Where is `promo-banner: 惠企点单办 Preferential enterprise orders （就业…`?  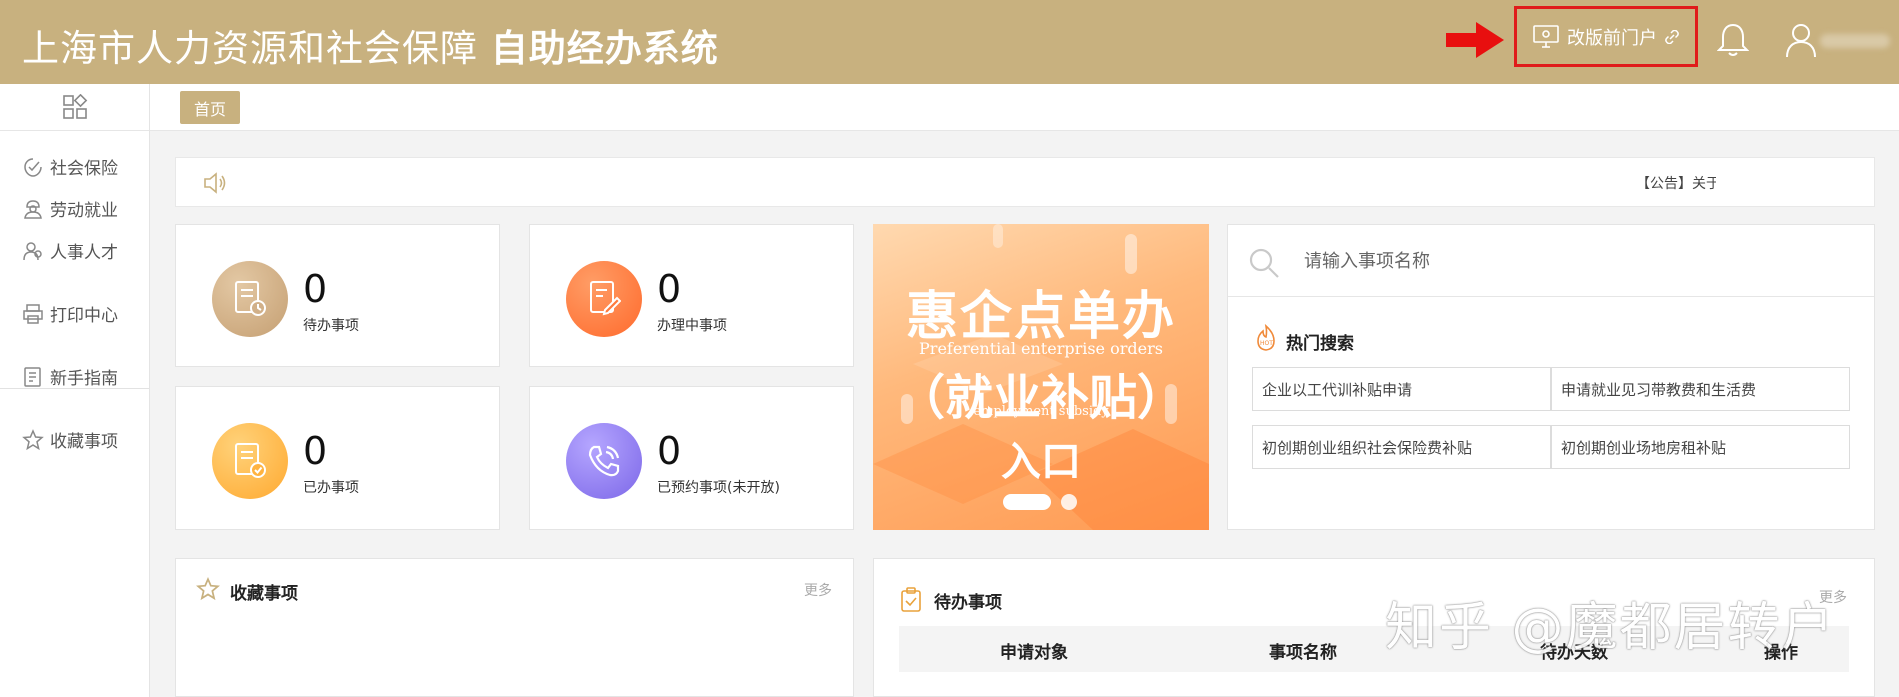 promo-banner: 惠企点单办 Preferential enterprise orders （就业… is located at coordinates (1041, 377).